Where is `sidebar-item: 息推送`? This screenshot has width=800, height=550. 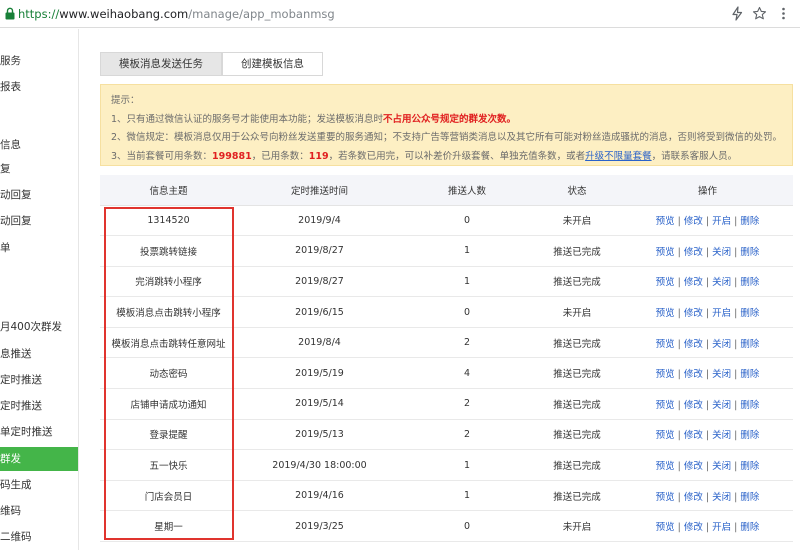 sidebar-item: 息推送 is located at coordinates (39, 354).